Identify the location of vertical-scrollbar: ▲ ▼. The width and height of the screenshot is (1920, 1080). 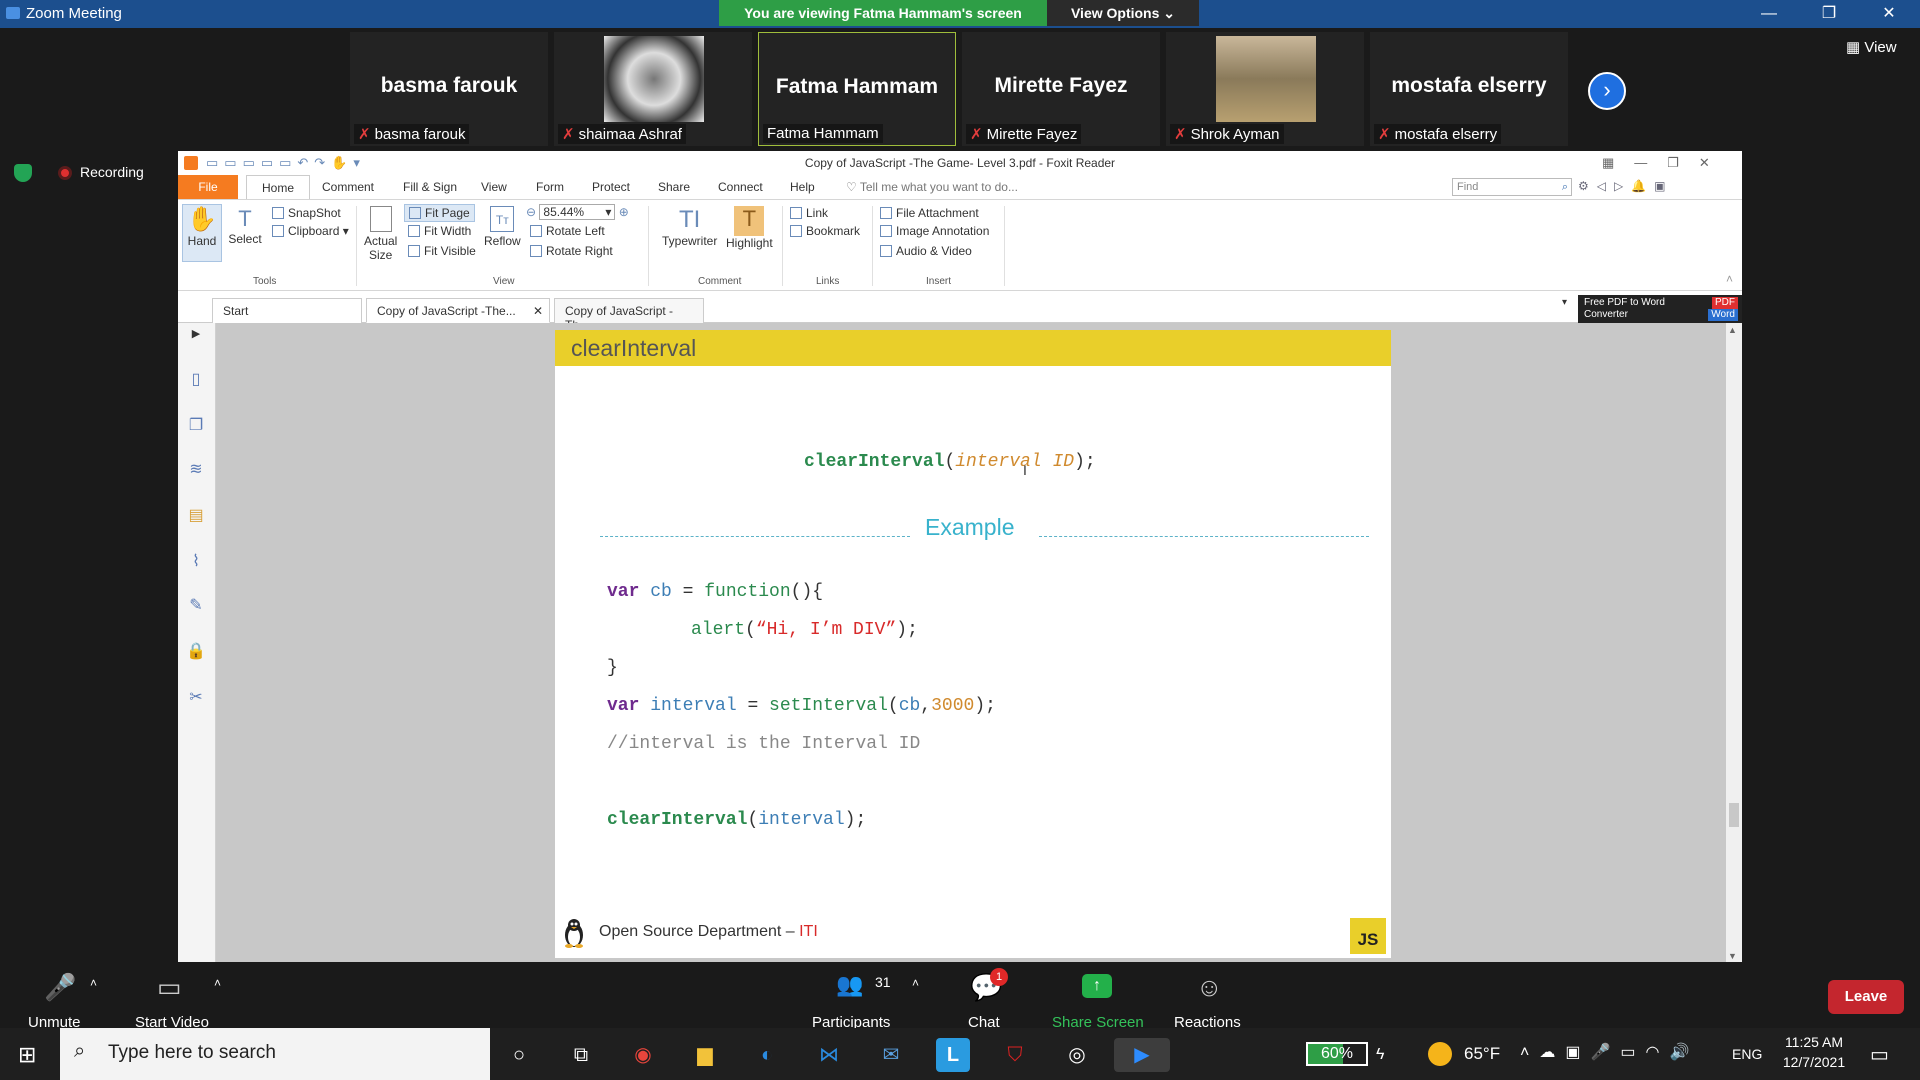
(1734, 643).